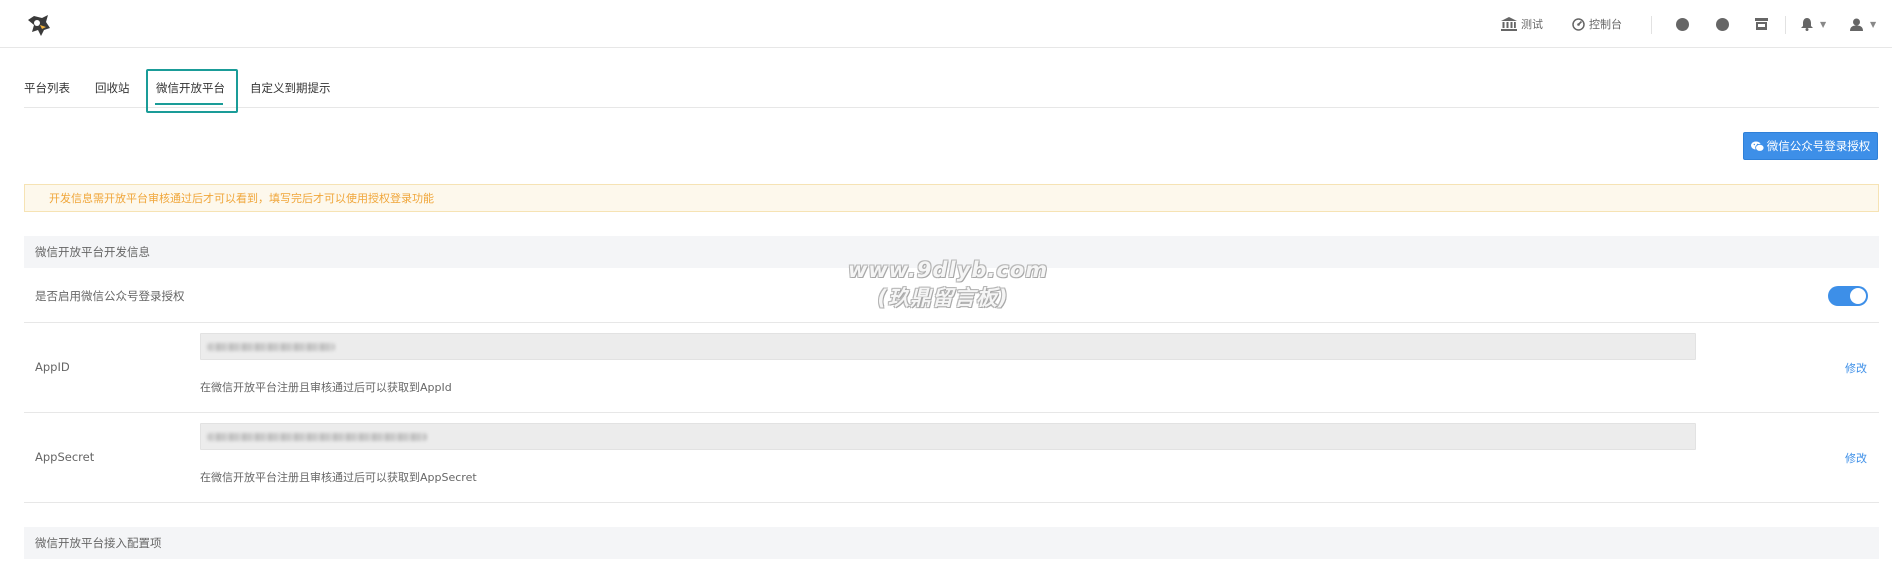  I want to click on appid-field, so click(948, 346).